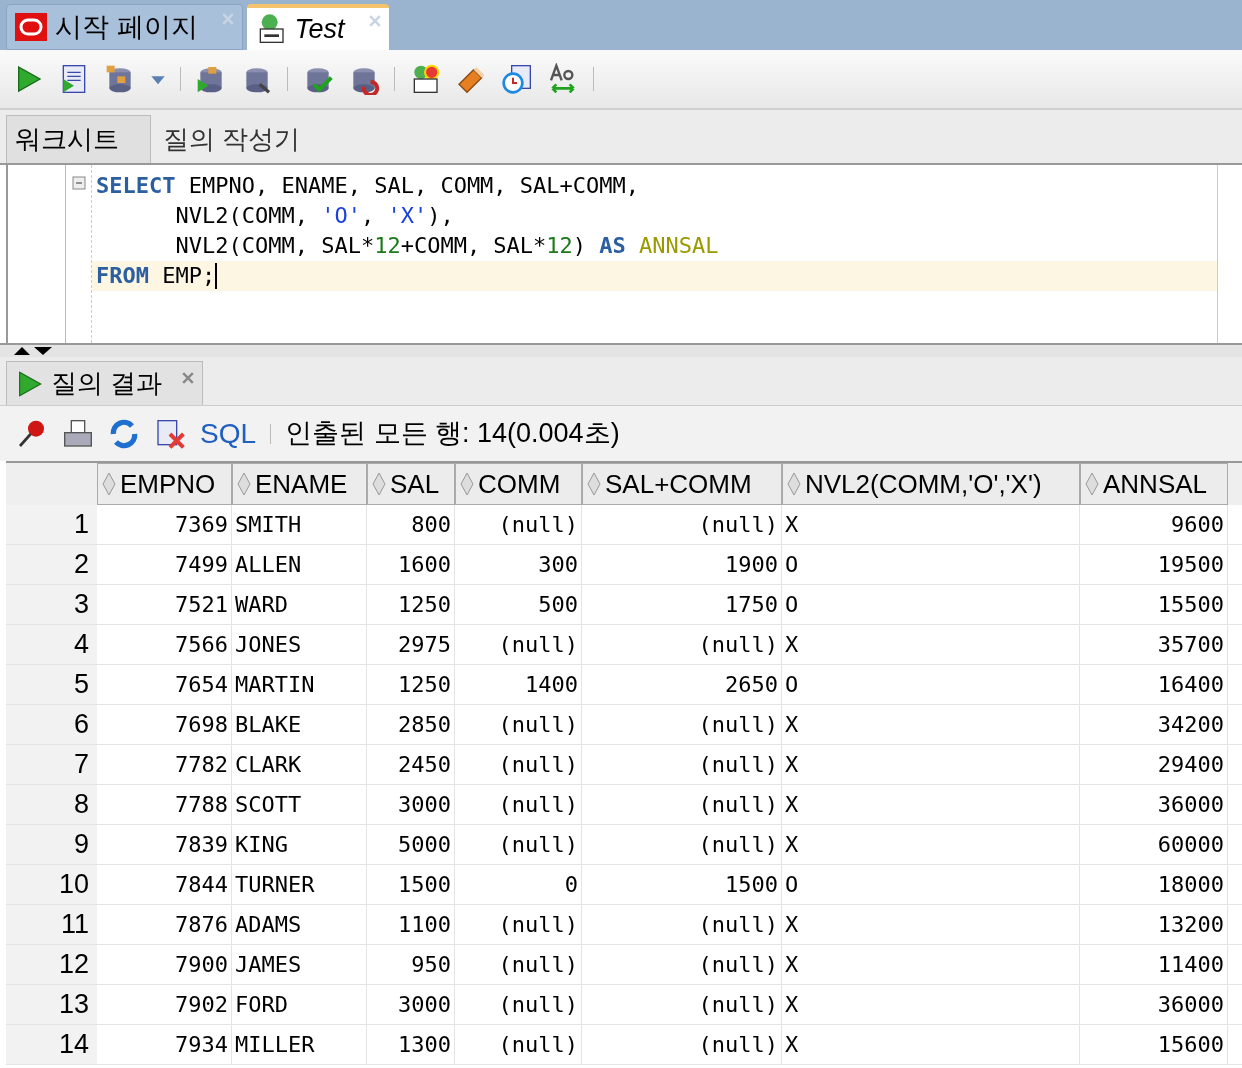 The image size is (1242, 1068). Describe the element at coordinates (164, 1044) in the screenshot. I see `table-cell: 7934` at that location.